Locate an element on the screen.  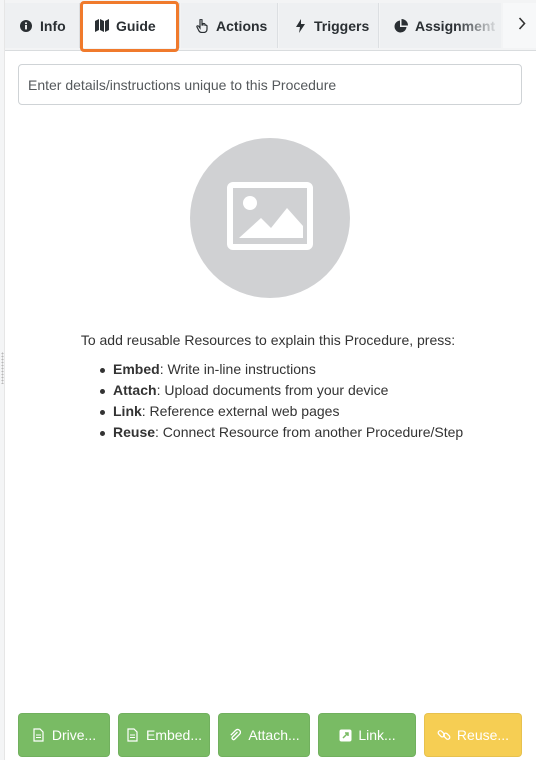
pointer-hand-icon is located at coordinates (202, 25).